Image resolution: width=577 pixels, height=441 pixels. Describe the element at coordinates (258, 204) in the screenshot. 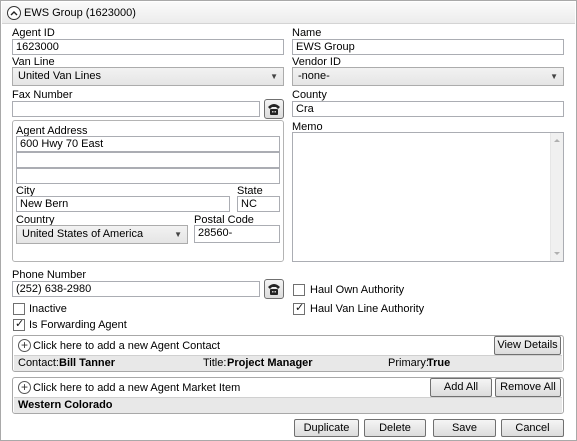

I see `state-field: NC` at that location.